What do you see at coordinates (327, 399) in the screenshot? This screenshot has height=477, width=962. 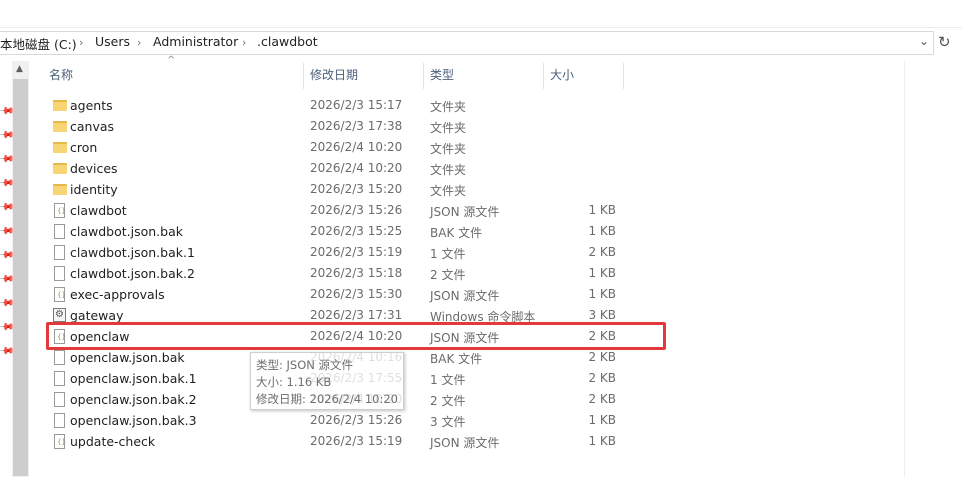 I see `tooltip-date: 修改日期: 2026/2/4 10:20` at bounding box center [327, 399].